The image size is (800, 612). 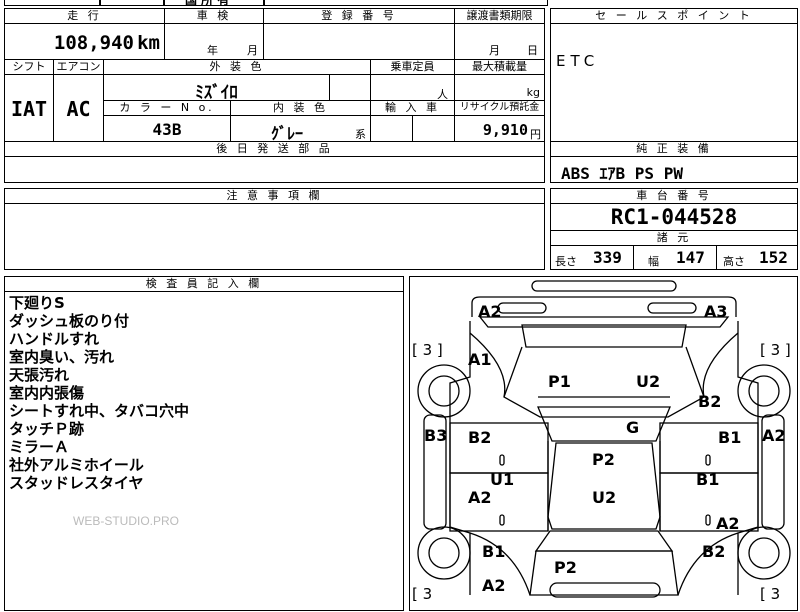 I want to click on shift-cell: IAT, so click(x=29, y=108).